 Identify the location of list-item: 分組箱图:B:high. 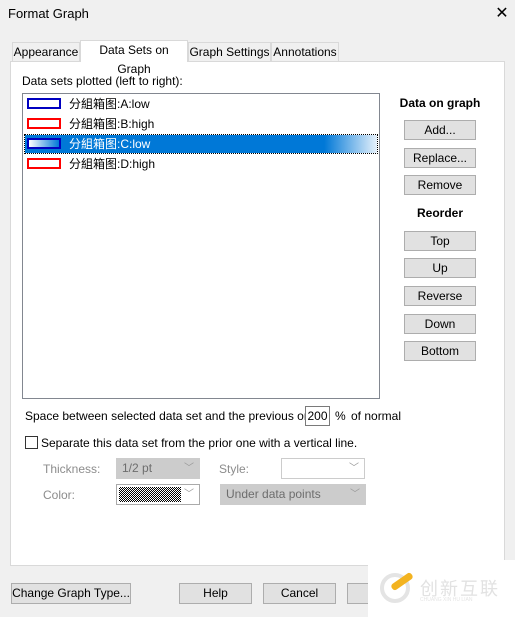
(201, 124).